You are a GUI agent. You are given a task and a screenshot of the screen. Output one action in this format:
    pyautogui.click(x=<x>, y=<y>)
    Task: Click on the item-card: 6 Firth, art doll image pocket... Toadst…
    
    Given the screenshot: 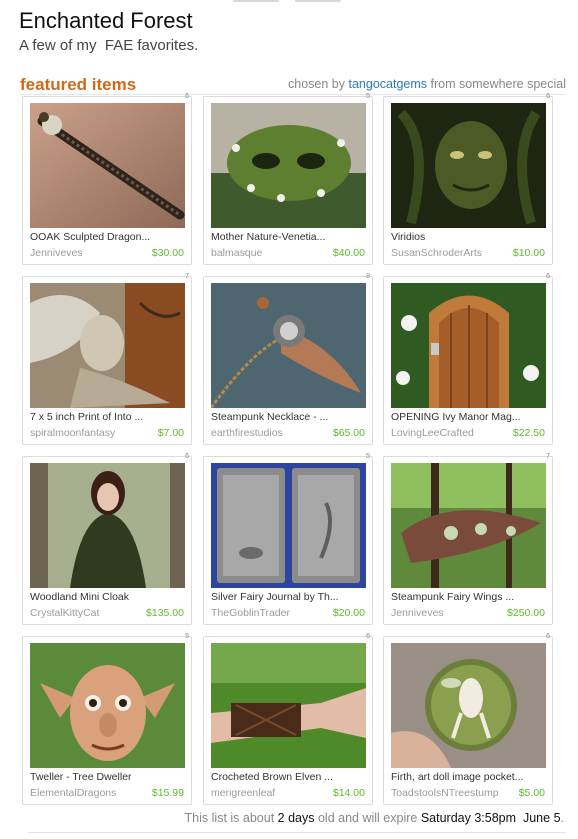 What is the action you would take?
    pyautogui.click(x=468, y=719)
    